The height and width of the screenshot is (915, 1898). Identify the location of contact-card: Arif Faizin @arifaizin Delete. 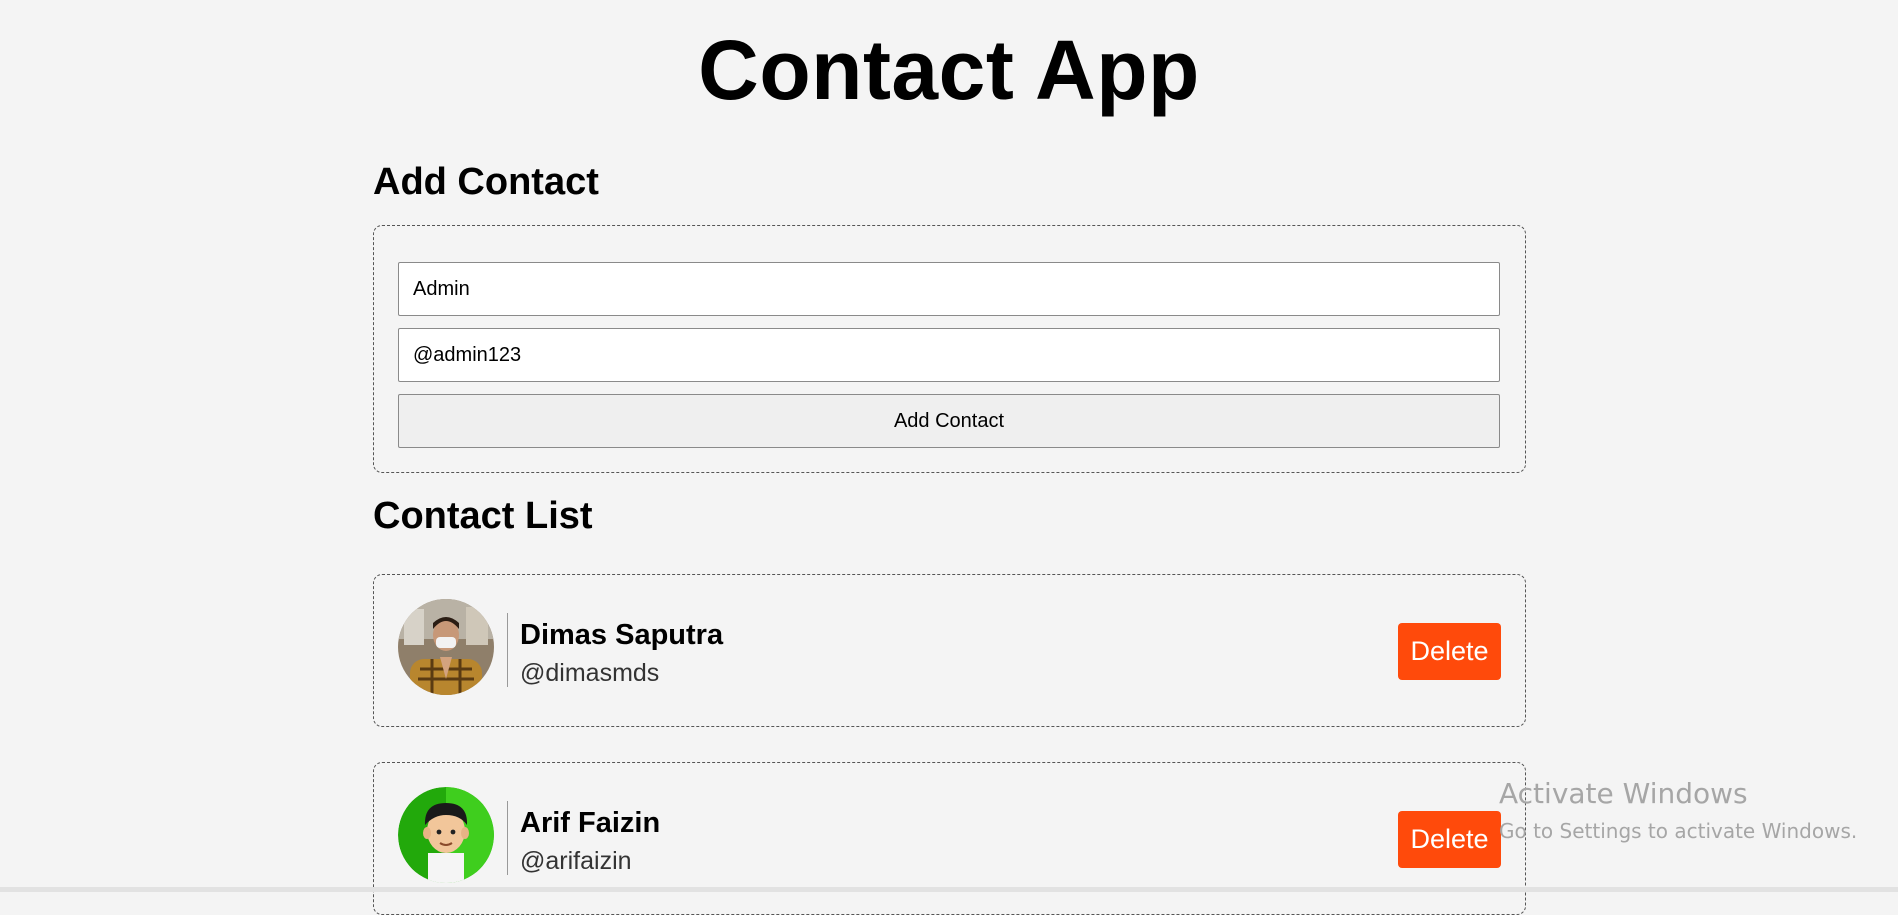
(949, 838).